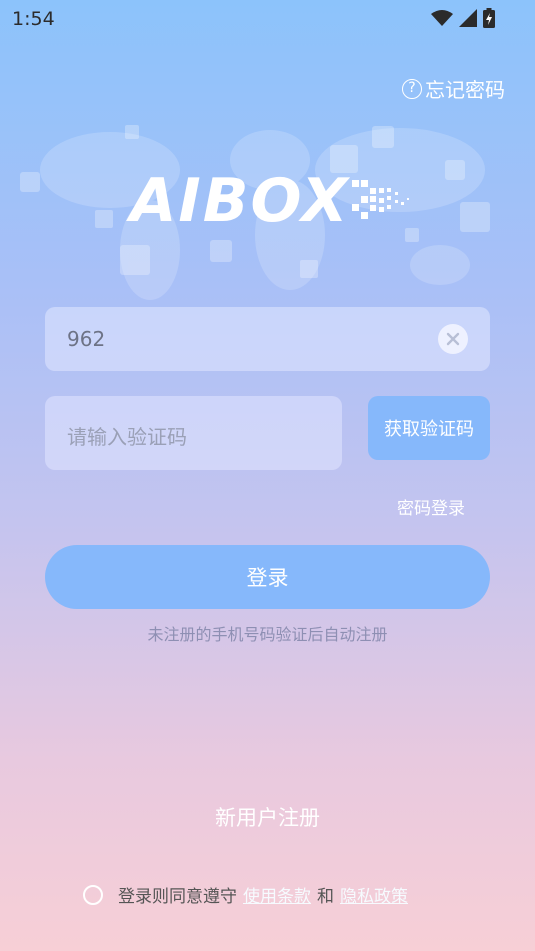 The width and height of the screenshot is (535, 951). What do you see at coordinates (277, 894) in the screenshot?
I see `terms-link: 使用条款` at bounding box center [277, 894].